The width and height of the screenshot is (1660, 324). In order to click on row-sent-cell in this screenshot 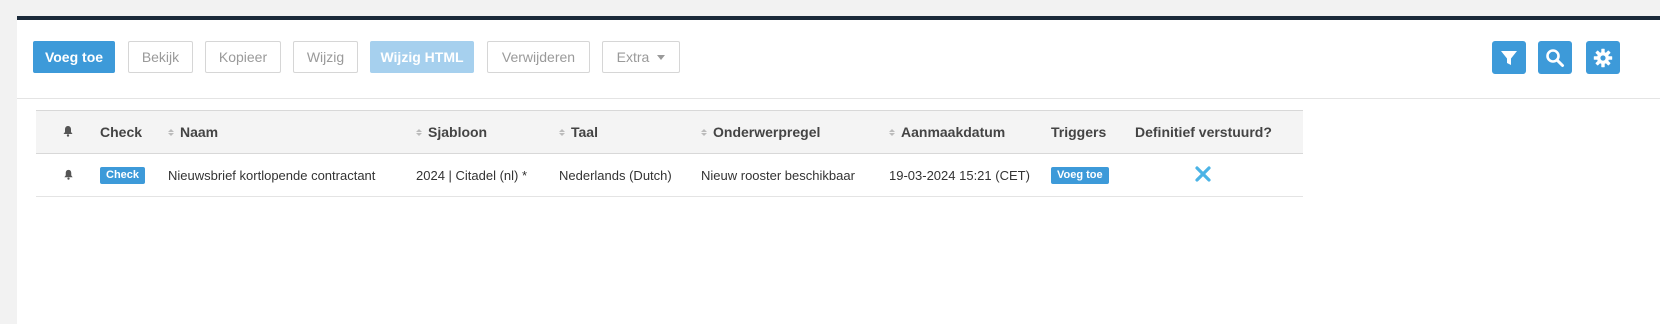, I will do `click(1219, 175)`.